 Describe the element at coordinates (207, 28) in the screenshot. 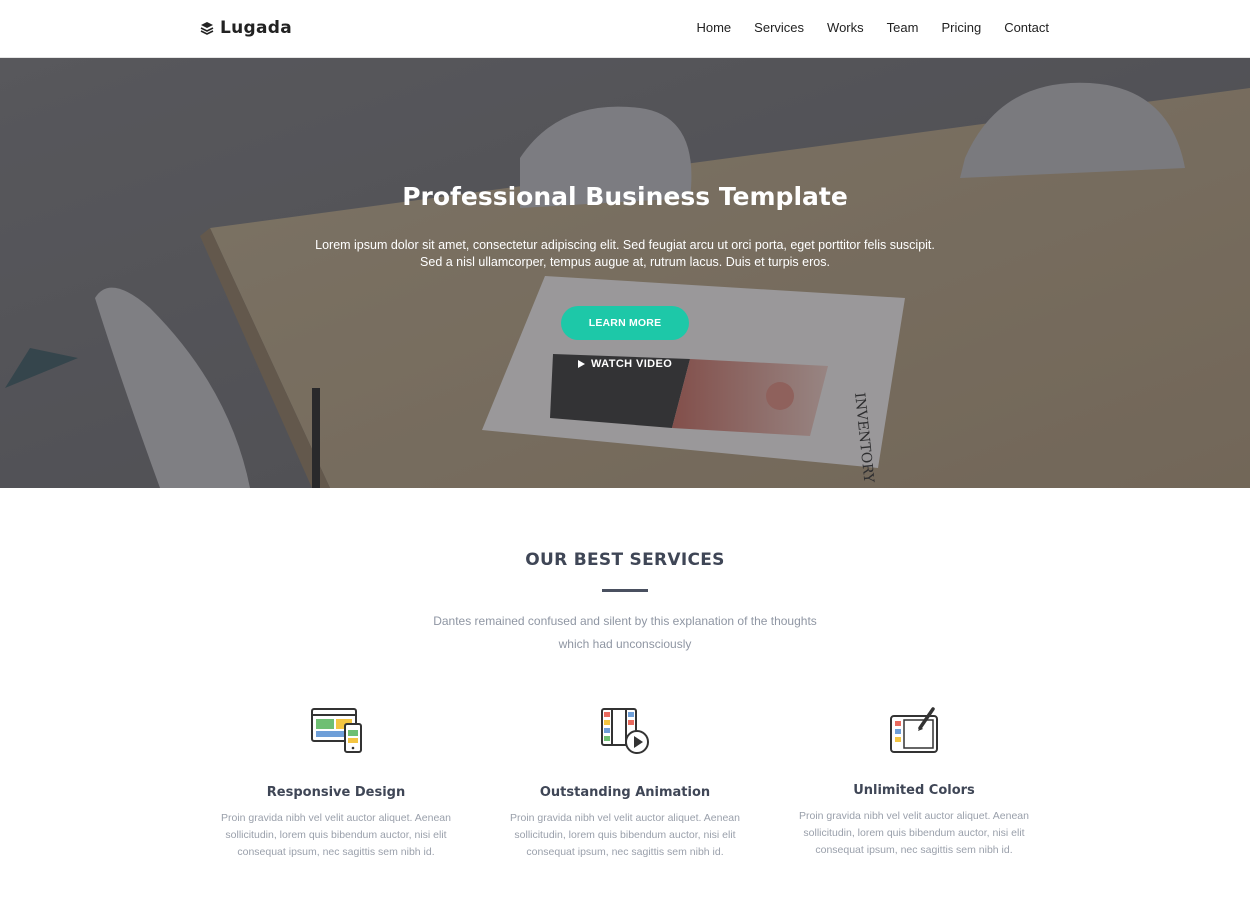

I see `layers-icon` at that location.